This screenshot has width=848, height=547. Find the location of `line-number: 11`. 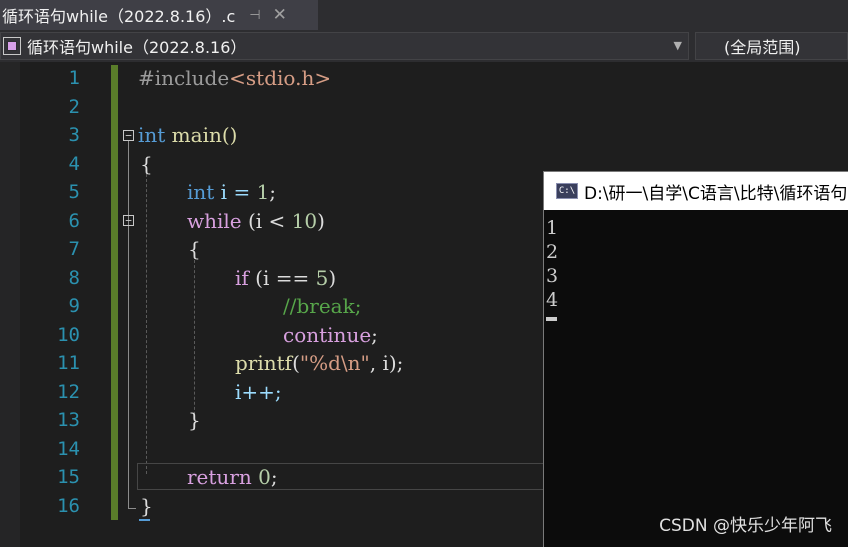

line-number: 11 is located at coordinates (68, 363).